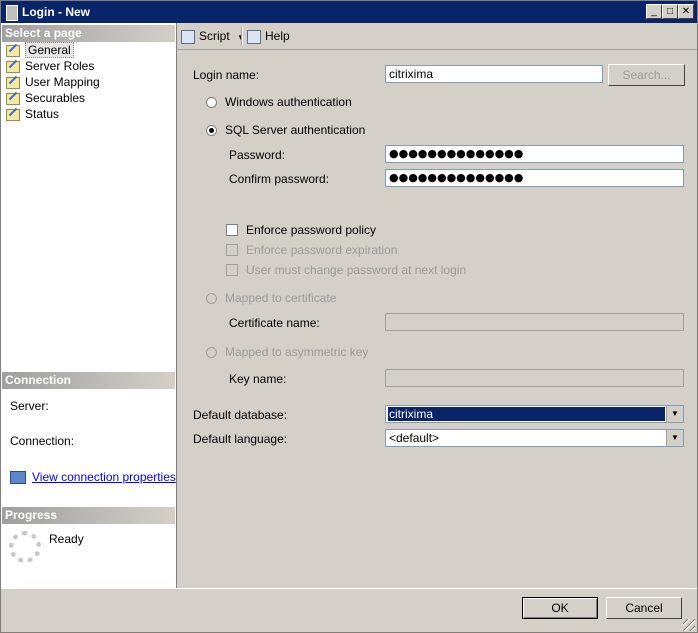  I want to click on help-button: Help, so click(268, 36).